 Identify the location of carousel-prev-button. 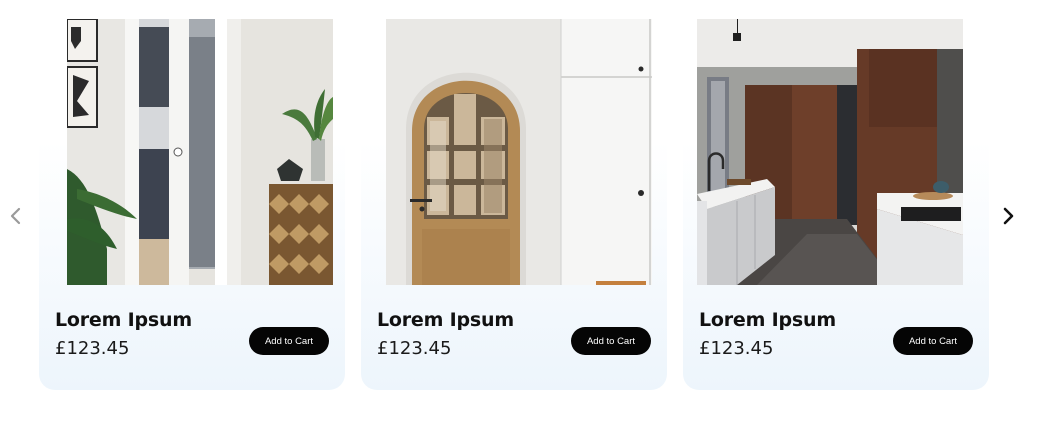
(16, 216).